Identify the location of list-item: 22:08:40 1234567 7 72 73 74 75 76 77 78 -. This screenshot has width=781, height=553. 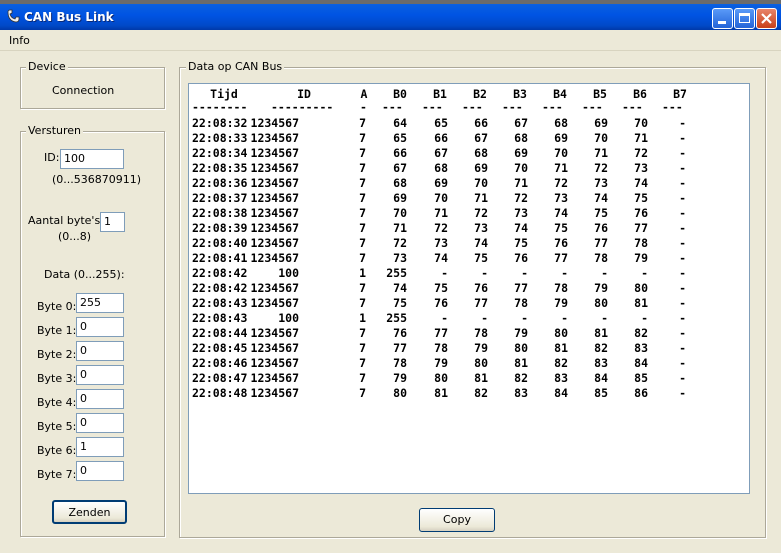
(469, 243).